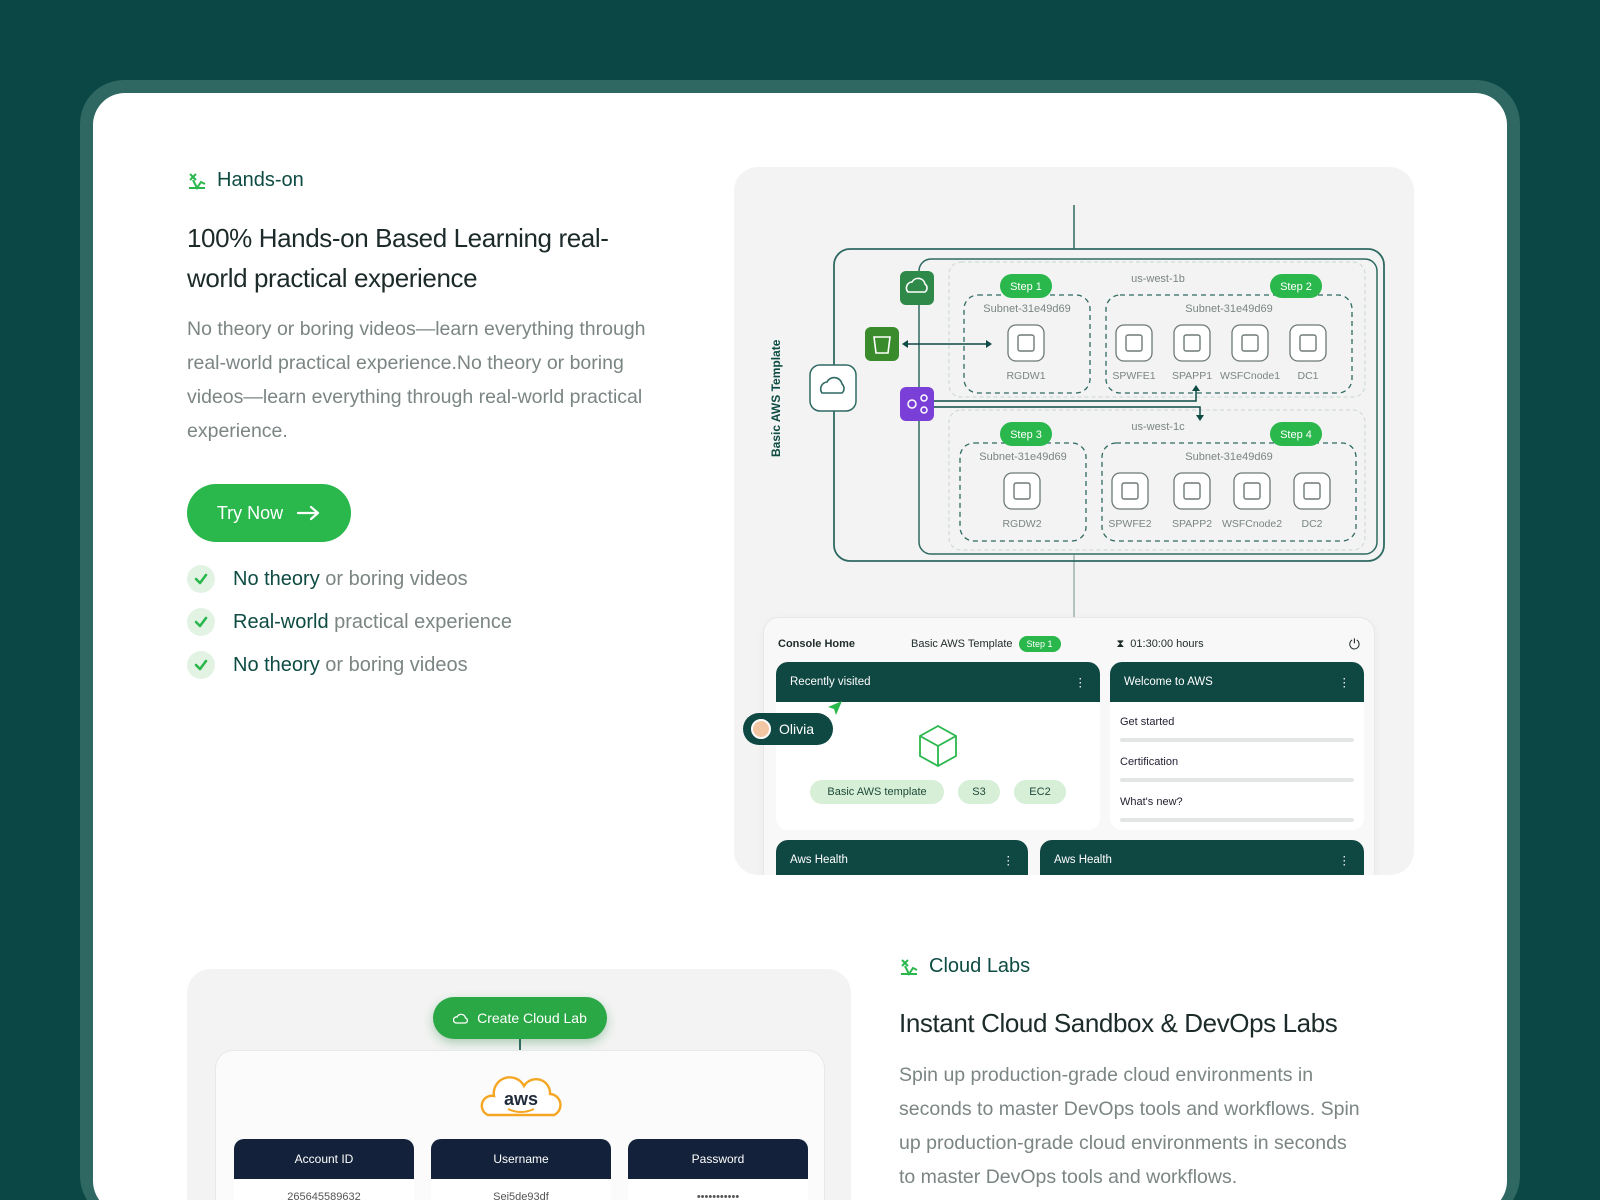 The width and height of the screenshot is (1600, 1200). I want to click on node-label: DC1, so click(1307, 376).